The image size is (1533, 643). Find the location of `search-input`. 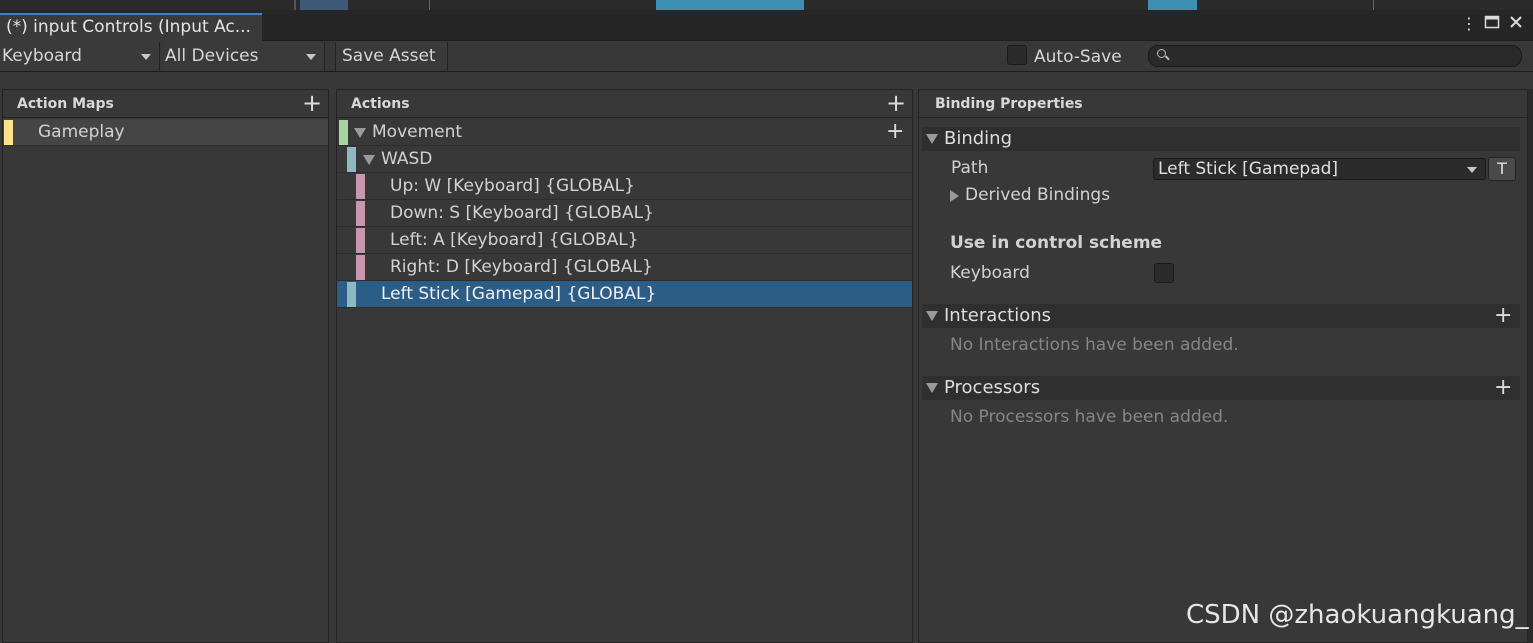

search-input is located at coordinates (1335, 56).